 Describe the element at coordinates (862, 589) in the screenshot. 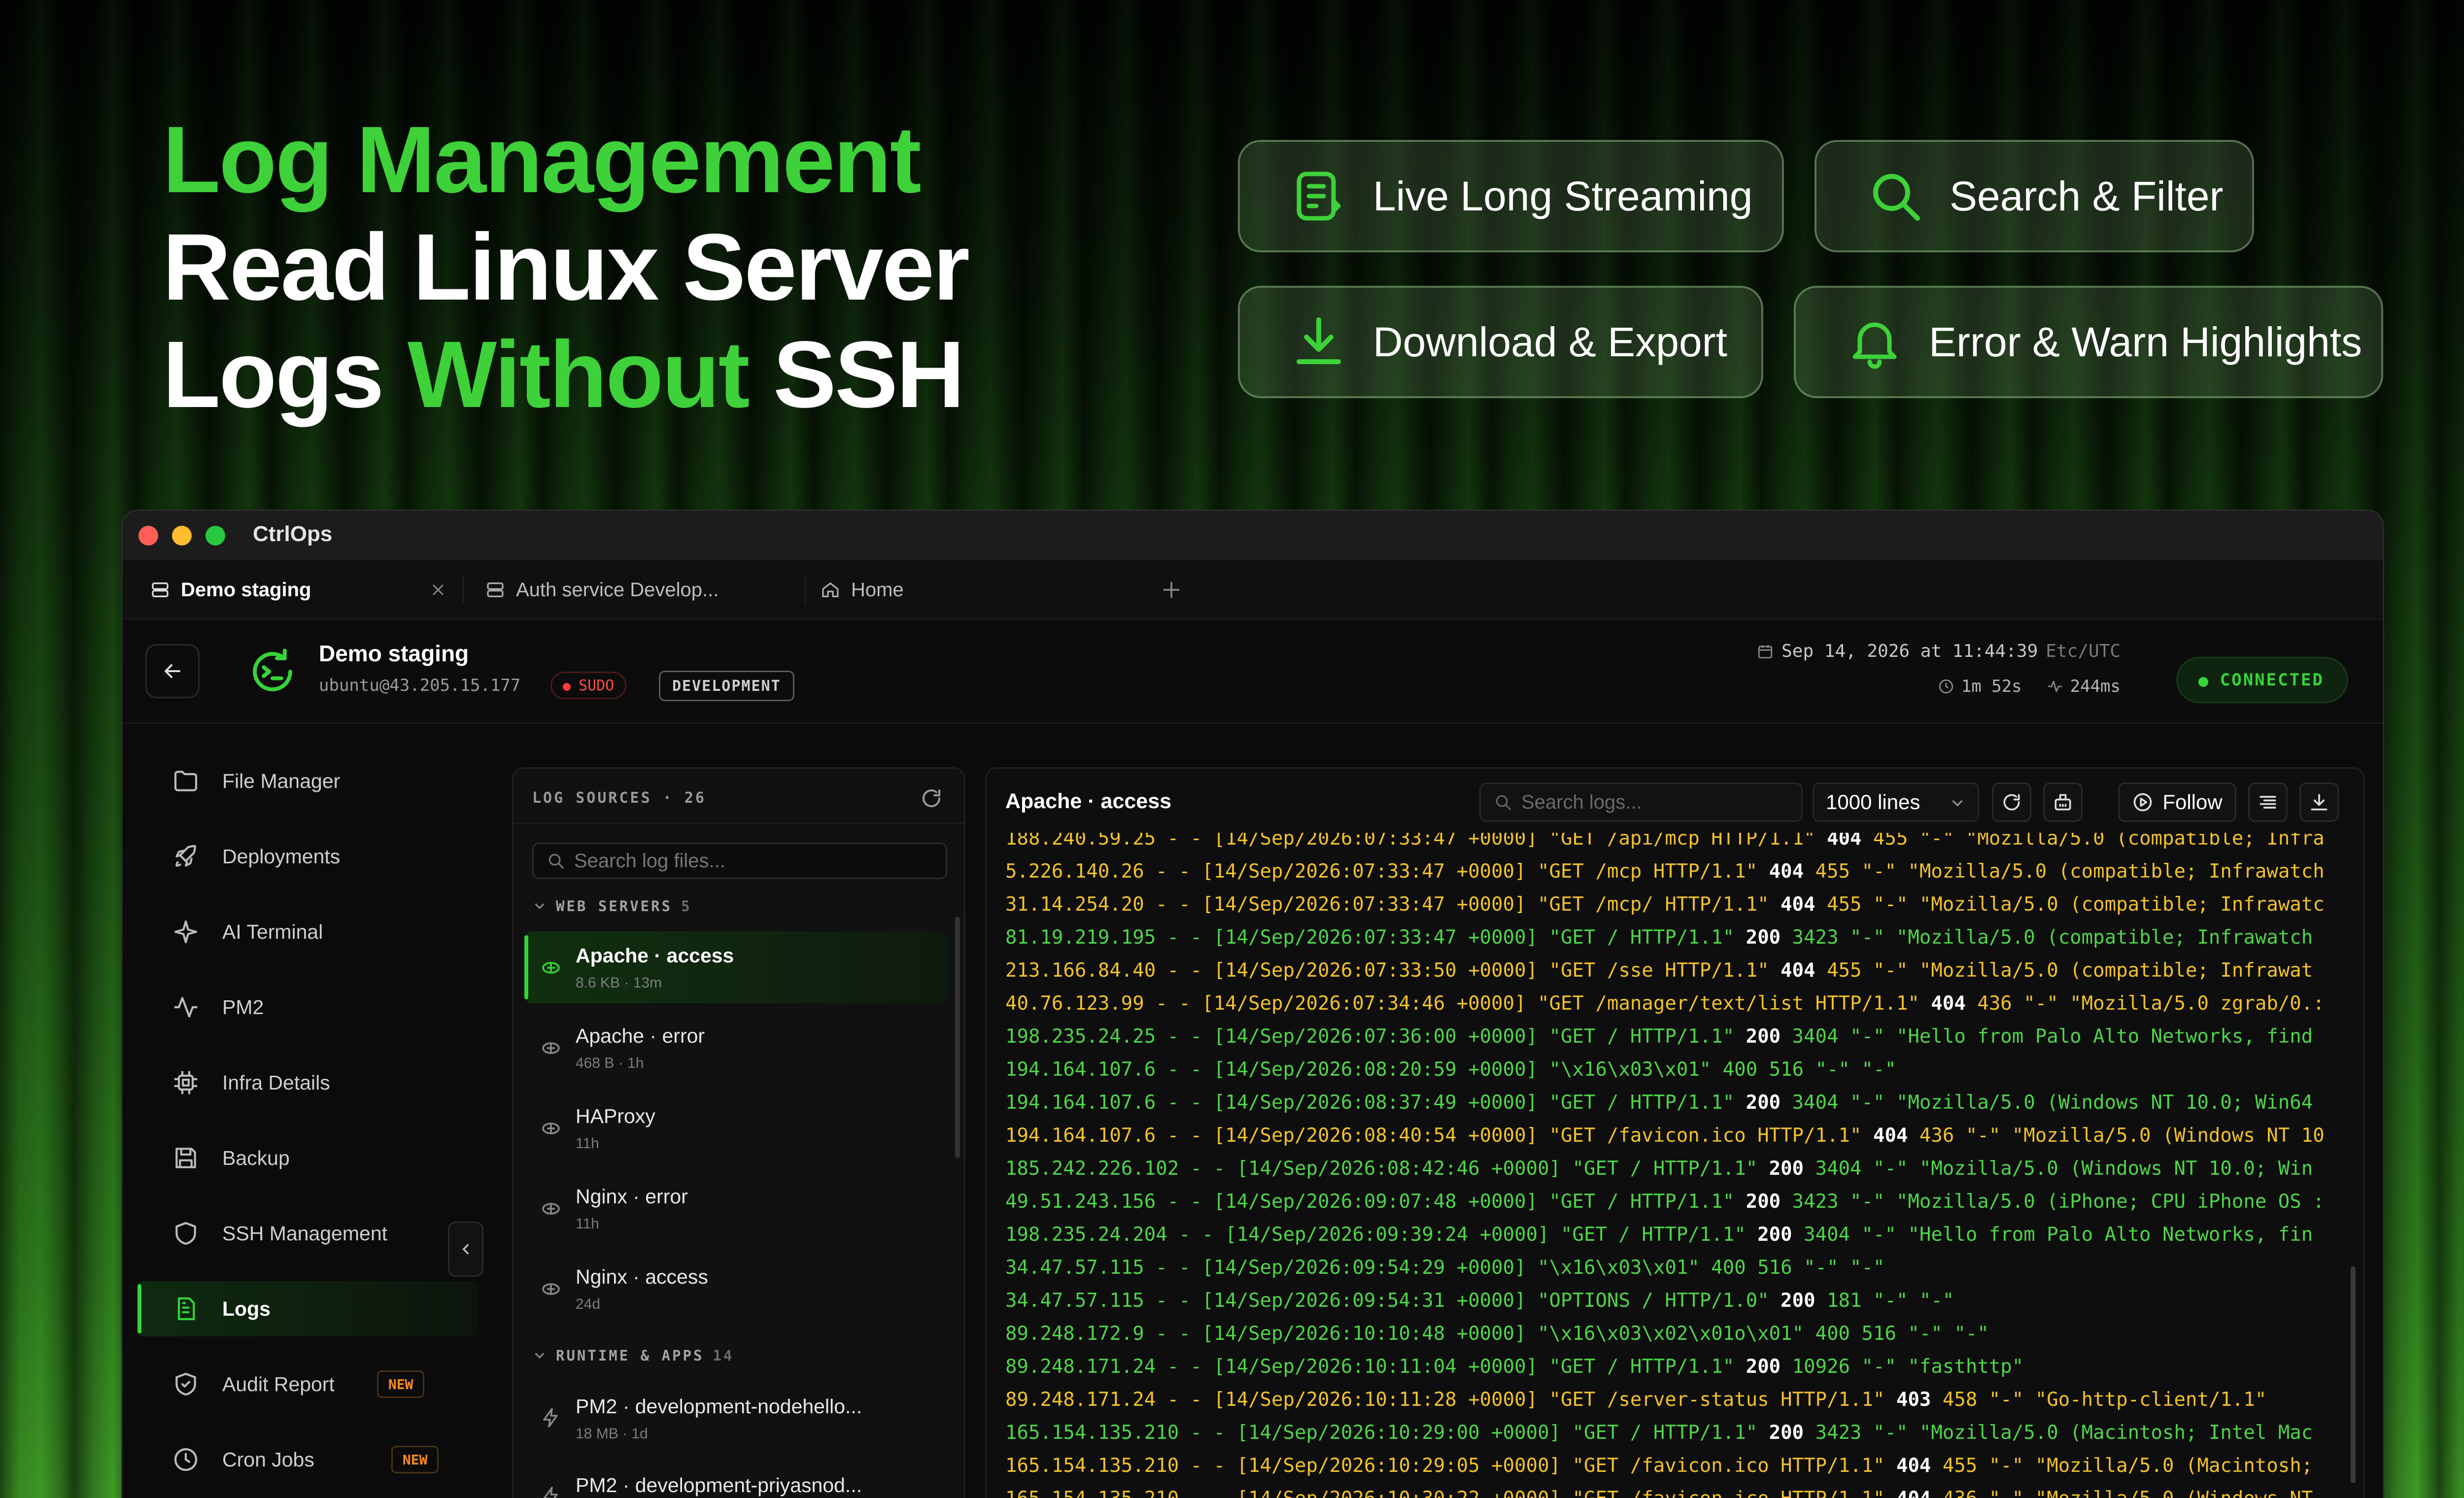

I see `tab-home: Home` at that location.